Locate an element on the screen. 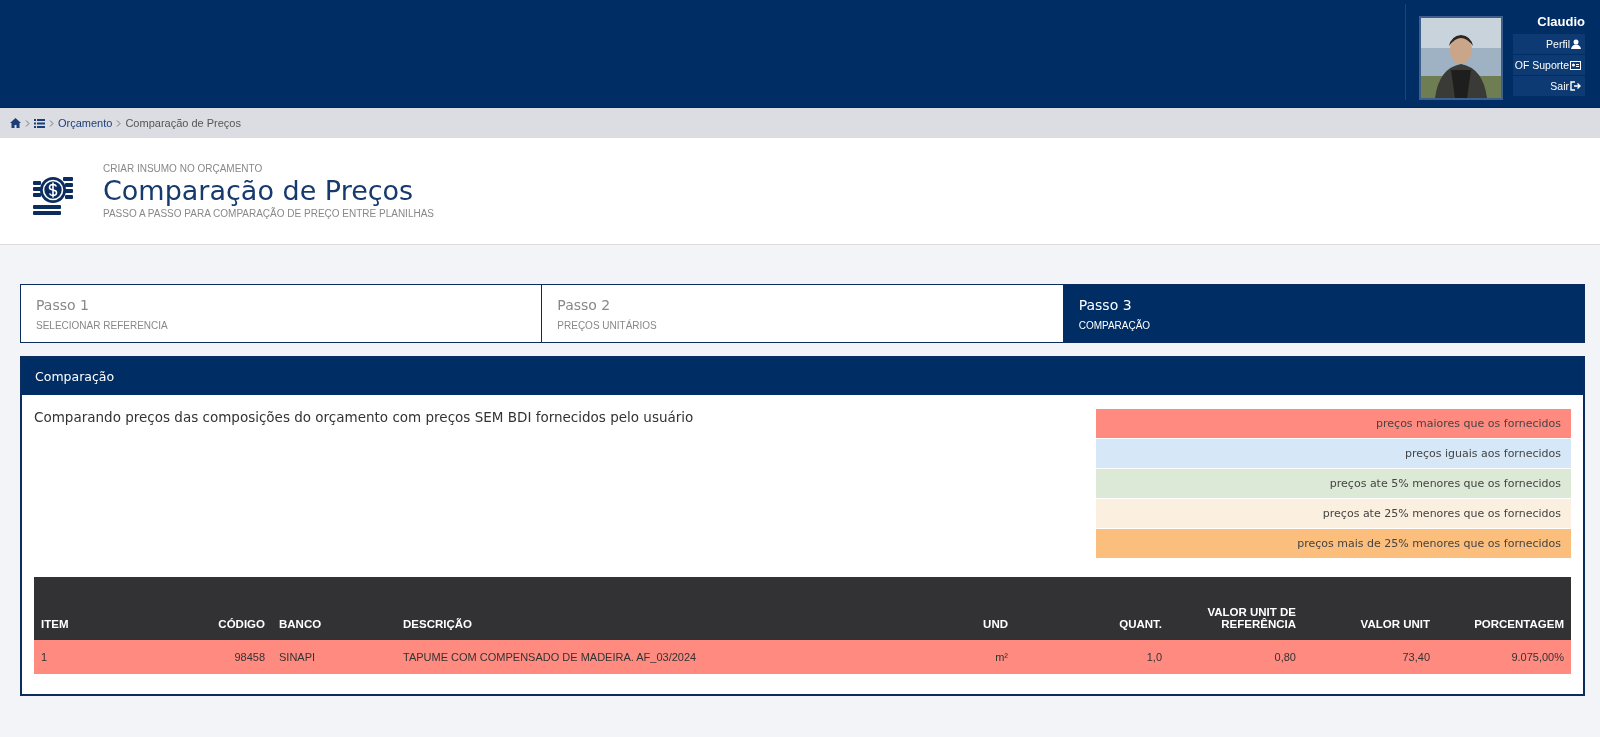  home-icon is located at coordinates (15, 123).